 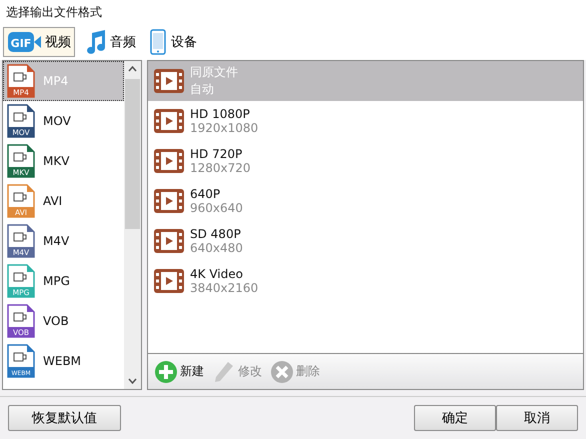 I want to click on preset-name: 640P, so click(x=206, y=194).